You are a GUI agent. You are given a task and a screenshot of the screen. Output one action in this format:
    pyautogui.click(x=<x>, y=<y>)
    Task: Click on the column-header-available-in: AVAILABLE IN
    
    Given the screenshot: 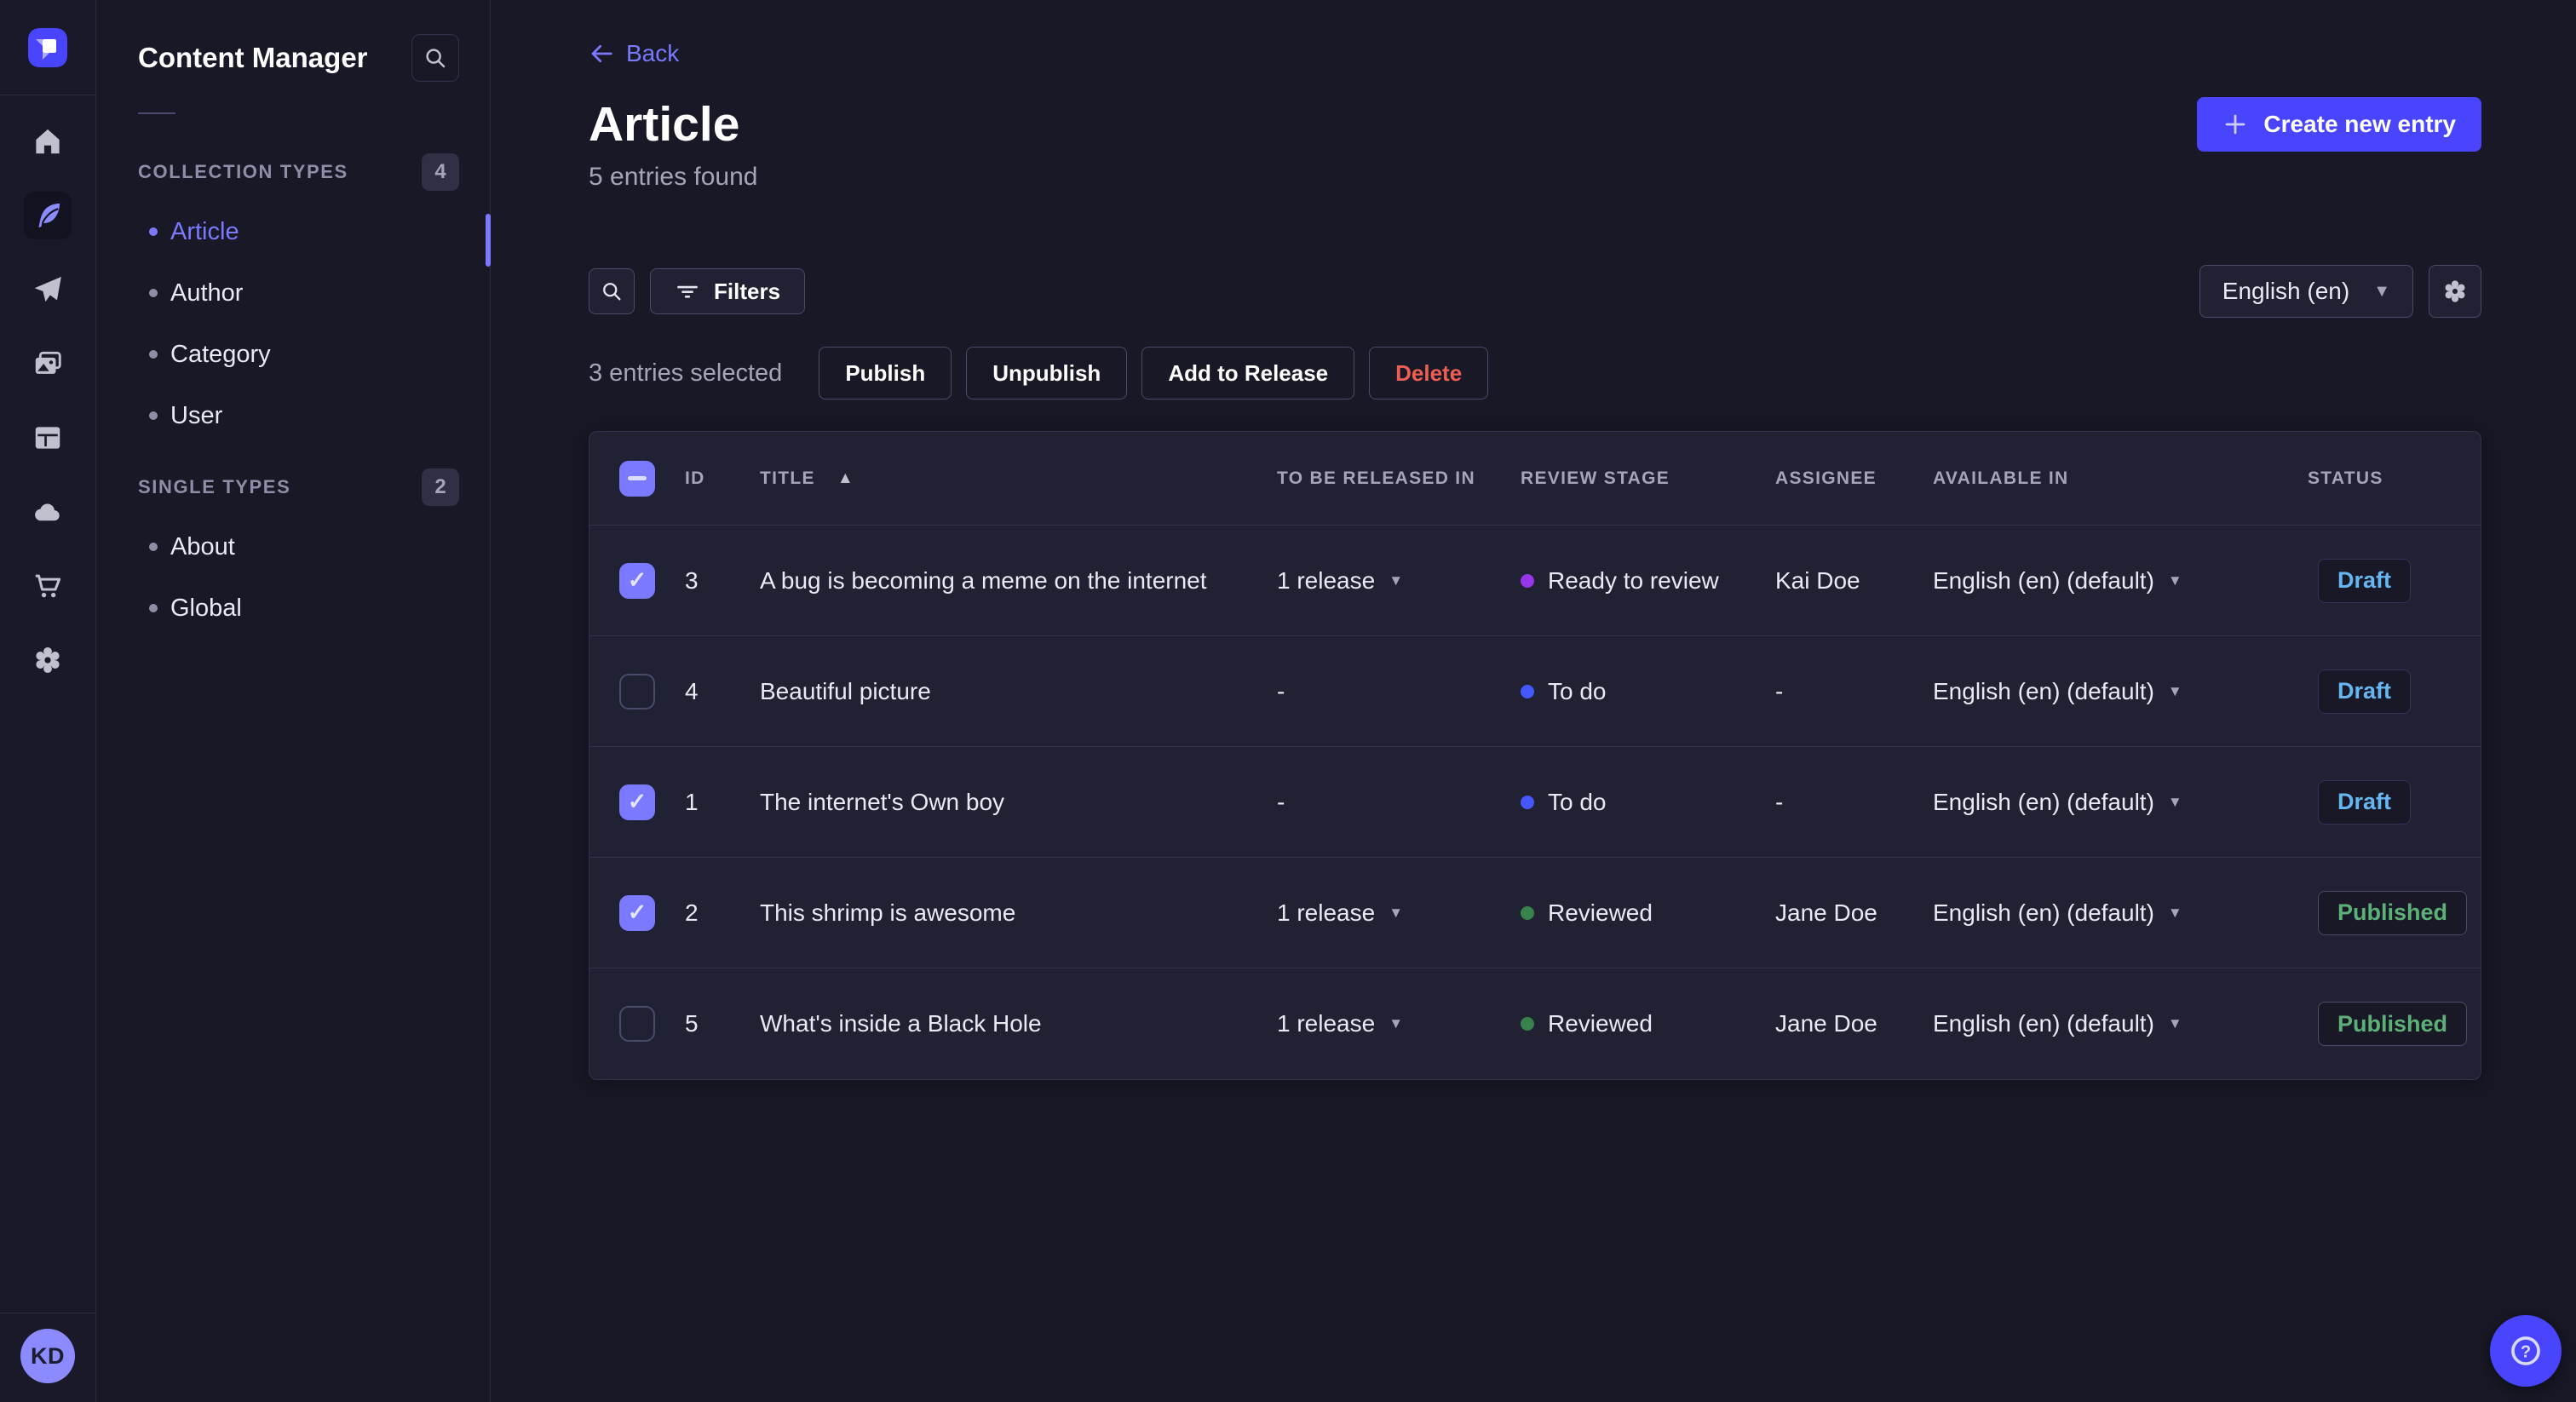 What is the action you would take?
    pyautogui.click(x=2001, y=478)
    